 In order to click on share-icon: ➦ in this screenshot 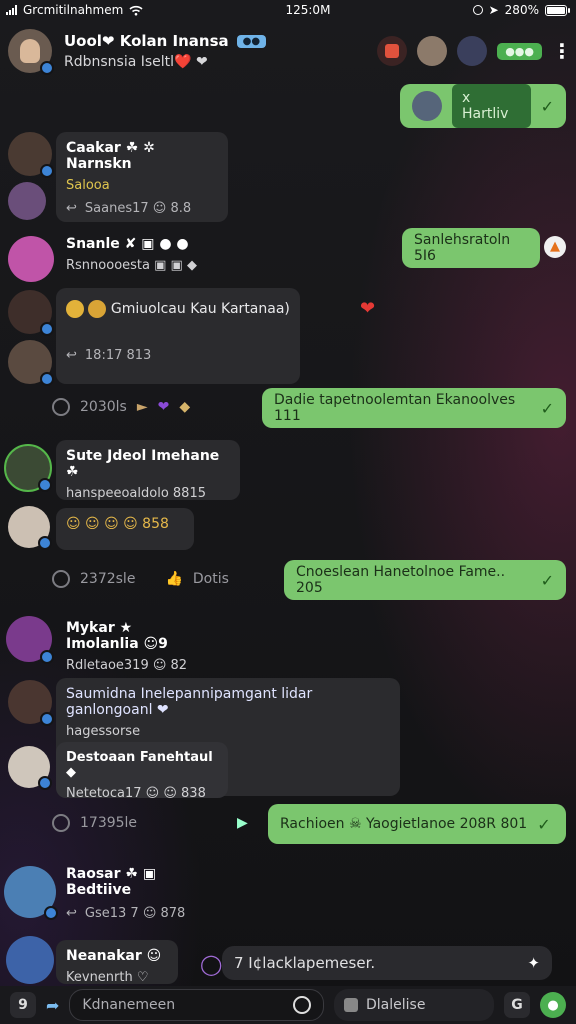, I will do `click(52, 1005)`.